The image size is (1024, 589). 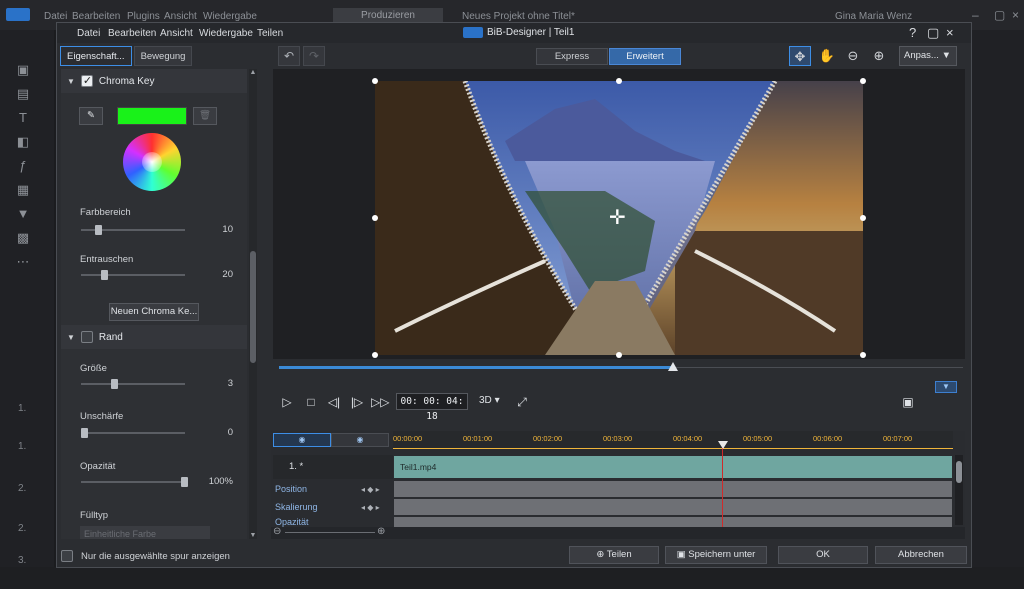 I want to click on timeline-scroll-thumb, so click(x=959, y=472).